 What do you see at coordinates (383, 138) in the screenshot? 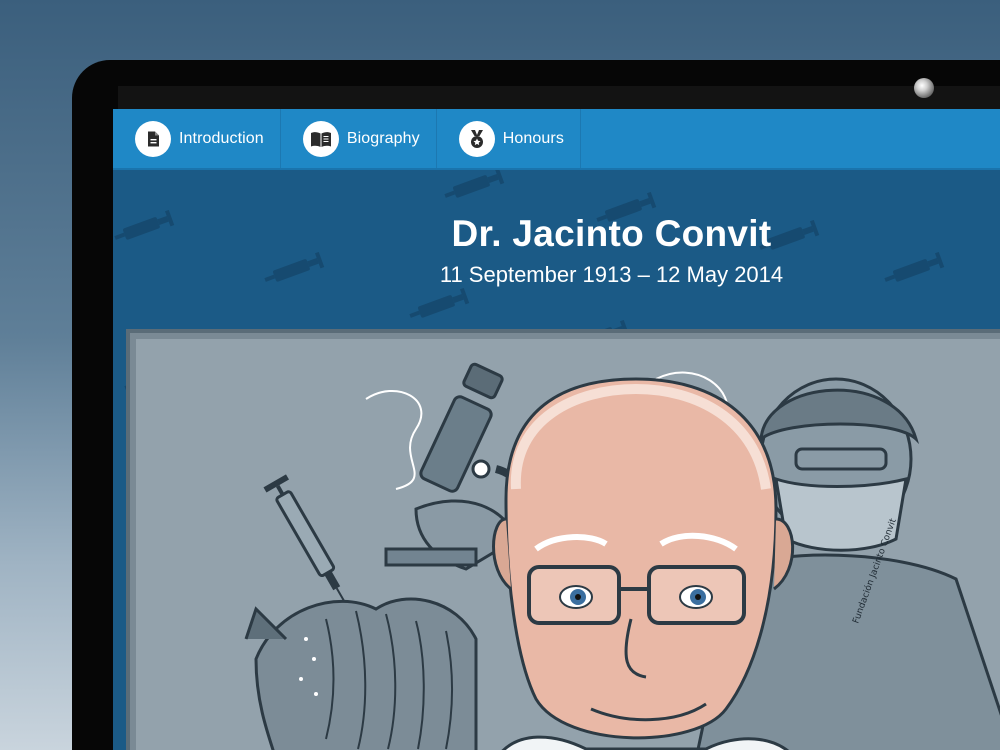
I see `nav-label-biography: Biography` at bounding box center [383, 138].